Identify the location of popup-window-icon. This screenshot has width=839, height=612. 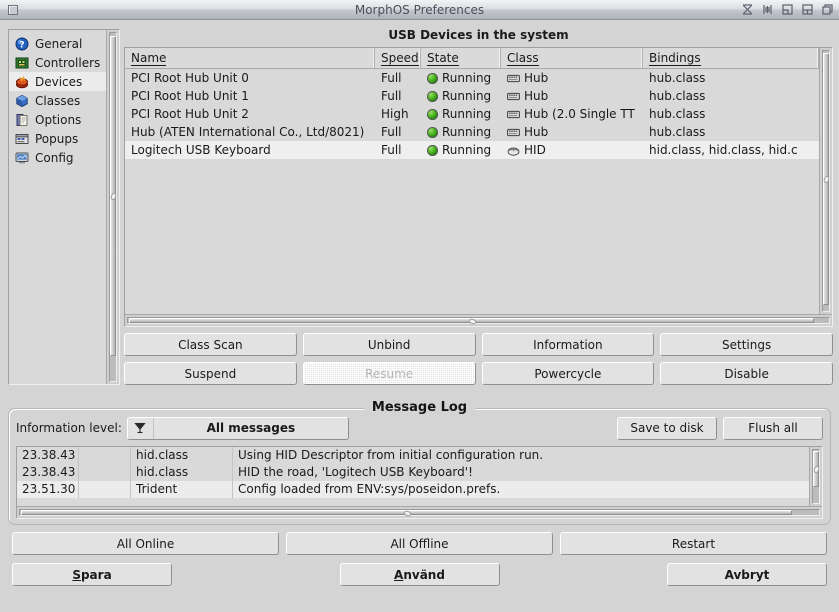
(22, 139).